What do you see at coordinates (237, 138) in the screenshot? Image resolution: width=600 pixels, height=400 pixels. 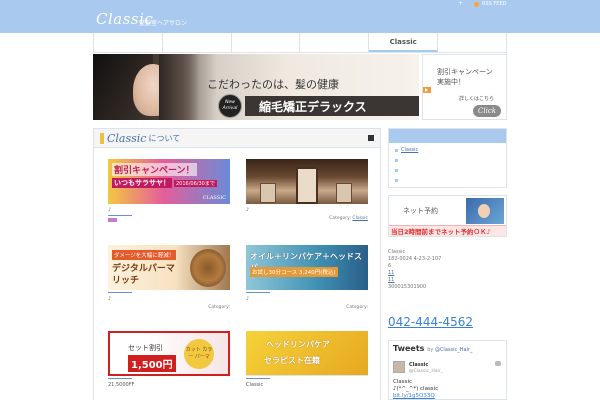 I see `section-header: Classic について` at bounding box center [237, 138].